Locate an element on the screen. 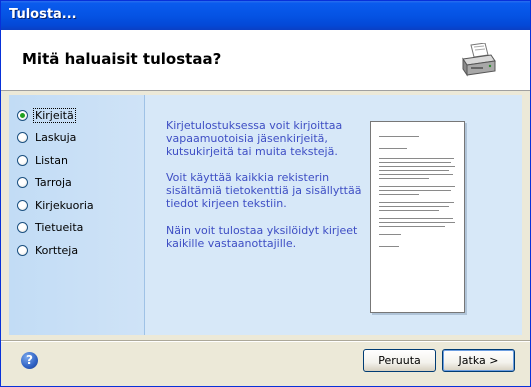 This screenshot has width=531, height=387. option-label: Laskuja is located at coordinates (56, 137).